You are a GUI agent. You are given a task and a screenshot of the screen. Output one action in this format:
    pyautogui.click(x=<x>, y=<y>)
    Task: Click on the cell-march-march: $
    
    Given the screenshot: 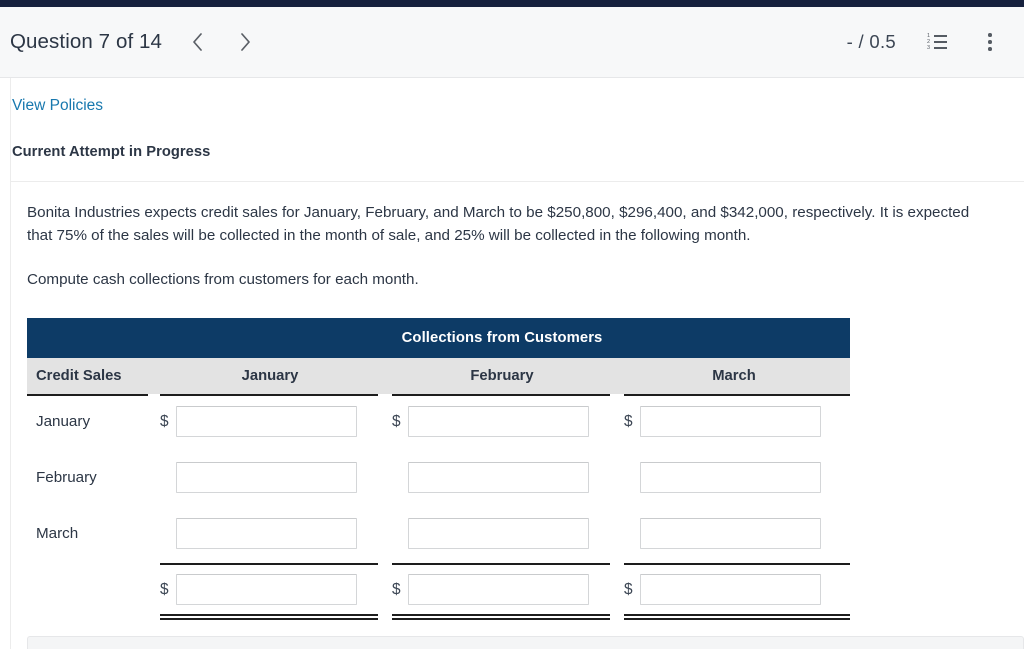 What is the action you would take?
    pyautogui.click(x=734, y=534)
    